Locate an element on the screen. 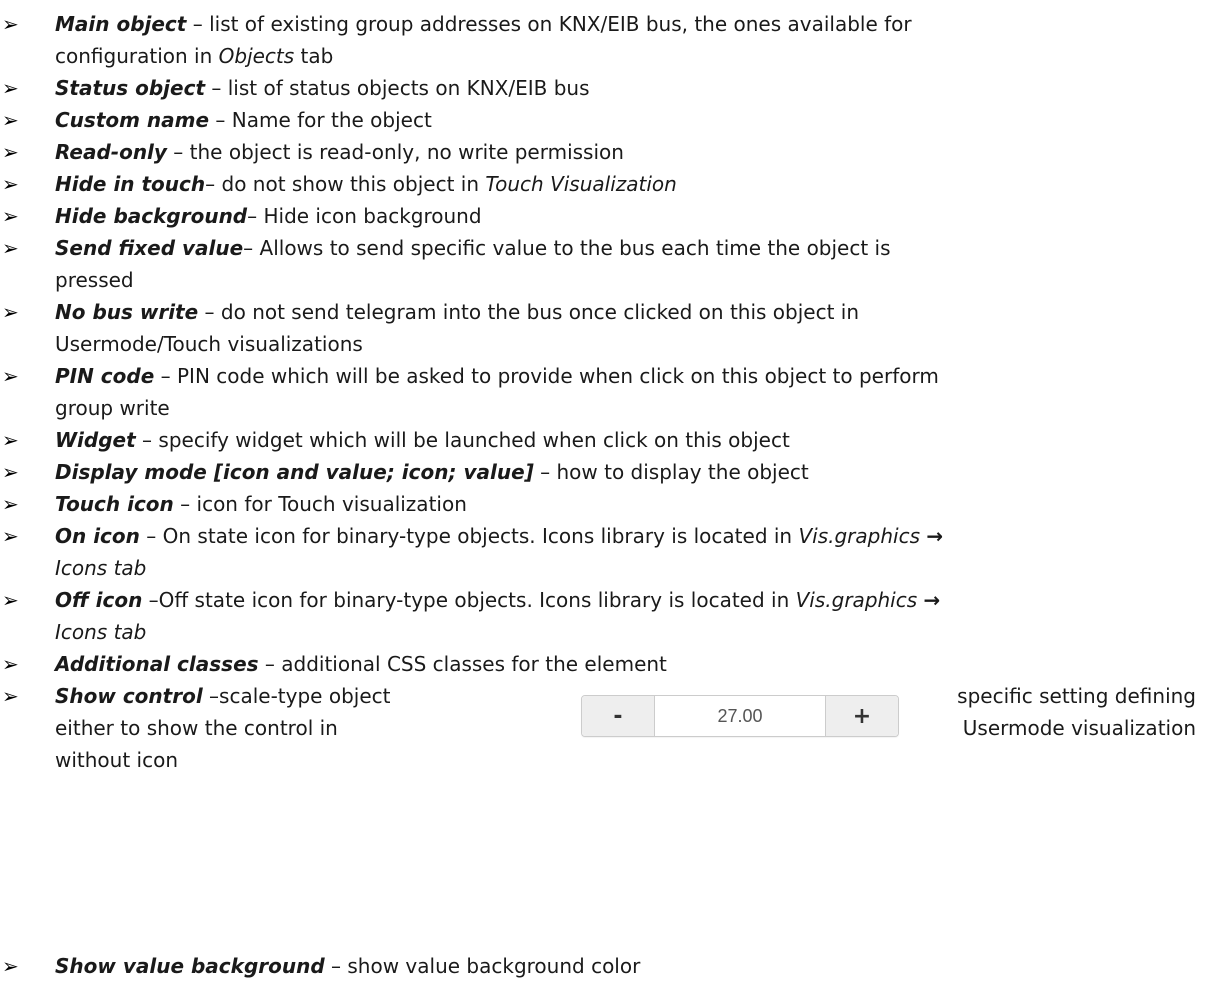 The image size is (1224, 982). term: Show value background is located at coordinates (190, 966).